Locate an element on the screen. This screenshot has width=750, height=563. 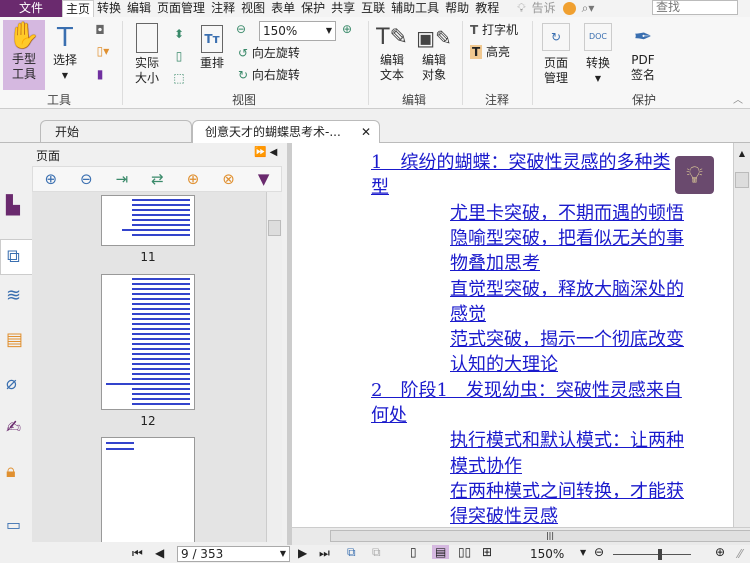
content-icon: ▭ is located at coordinates (16, 526).